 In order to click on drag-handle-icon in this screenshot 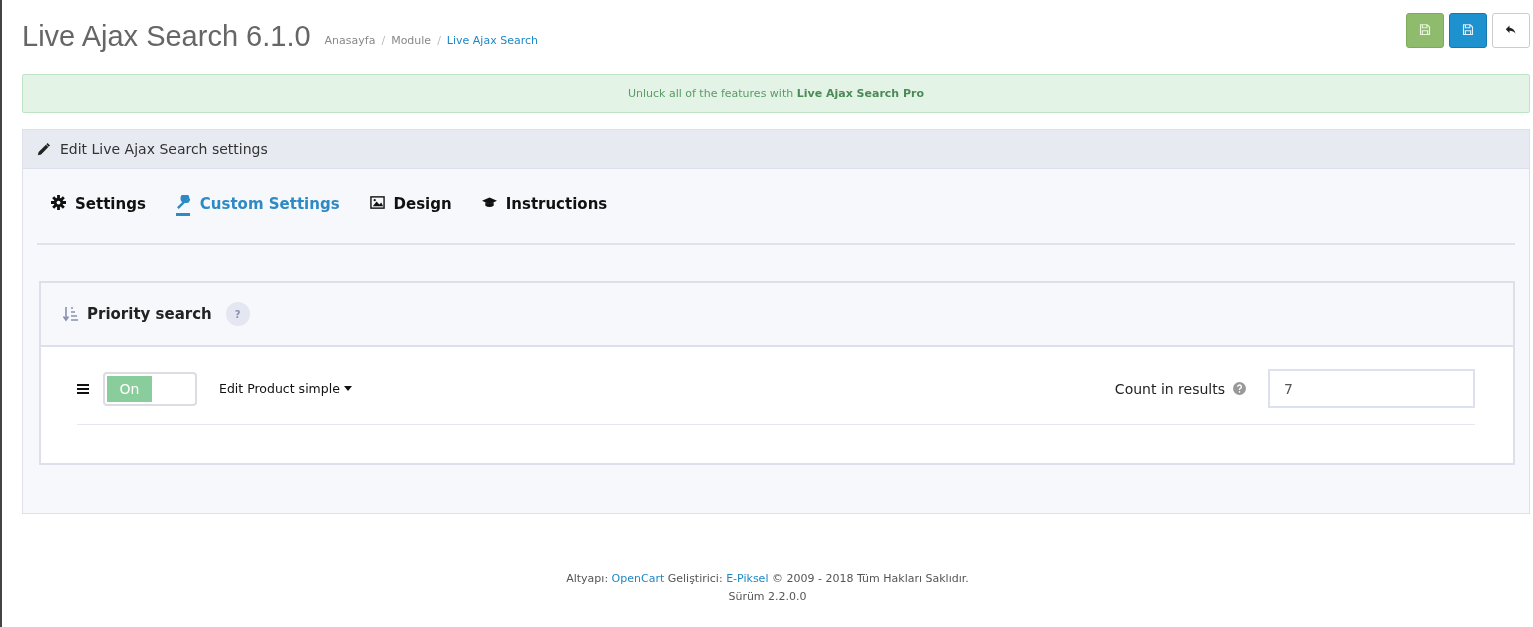, I will do `click(83, 388)`.